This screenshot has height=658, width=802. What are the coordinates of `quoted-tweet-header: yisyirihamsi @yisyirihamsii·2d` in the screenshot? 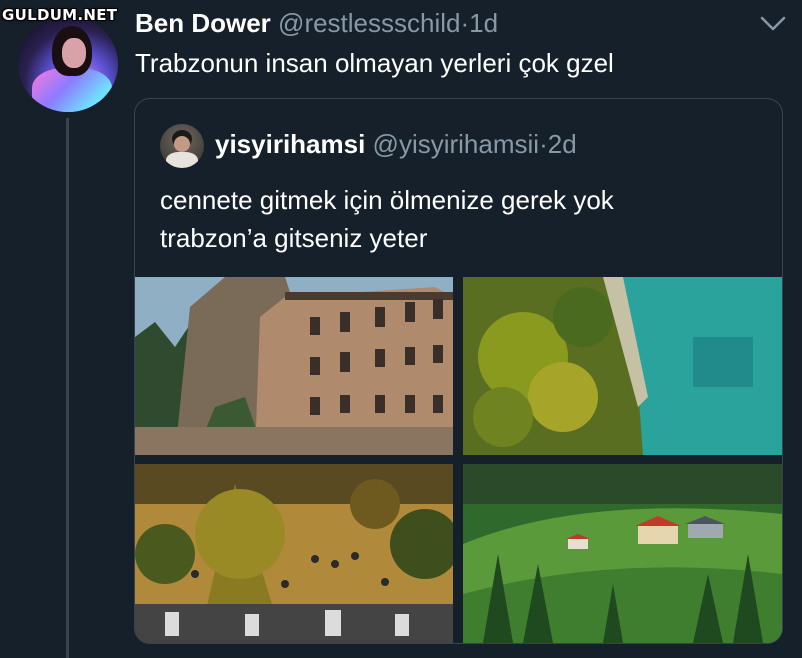 It's located at (396, 144).